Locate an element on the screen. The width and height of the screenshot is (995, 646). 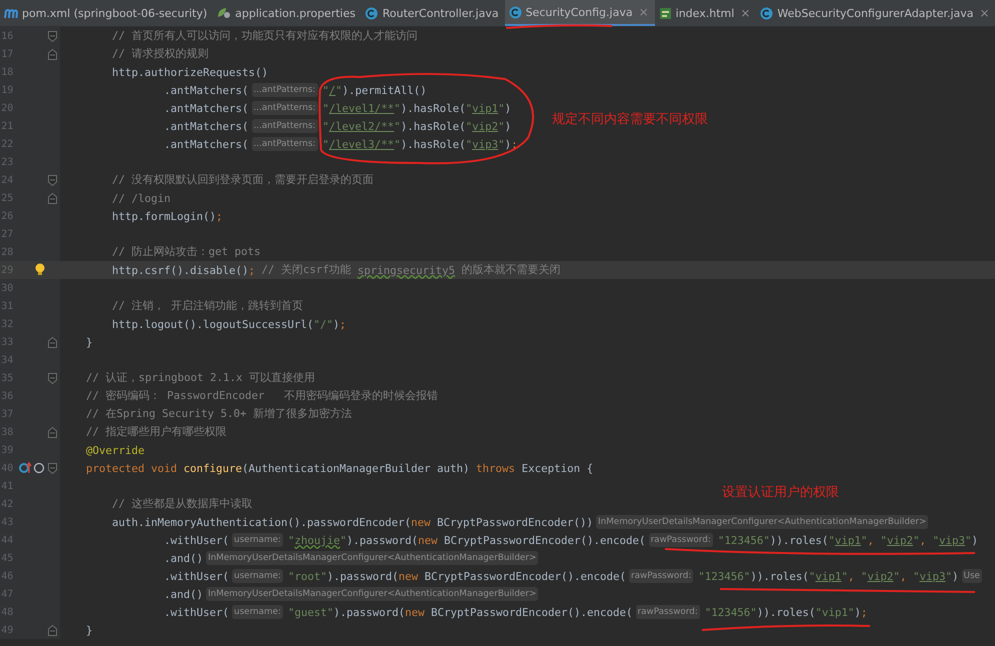
code-text: Exception { is located at coordinates (558, 468).